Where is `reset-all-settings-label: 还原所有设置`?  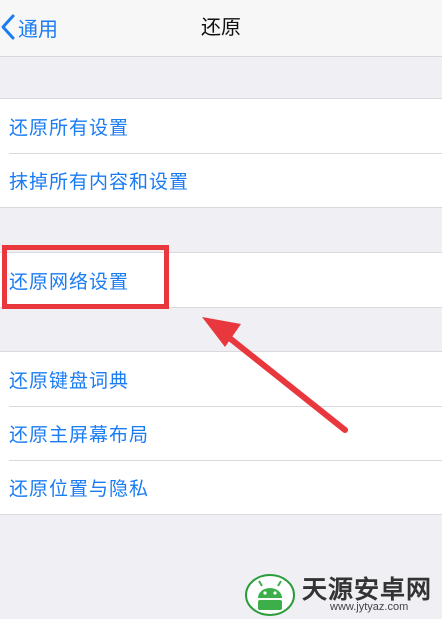
reset-all-settings-label: 还原所有设置 is located at coordinates (69, 127).